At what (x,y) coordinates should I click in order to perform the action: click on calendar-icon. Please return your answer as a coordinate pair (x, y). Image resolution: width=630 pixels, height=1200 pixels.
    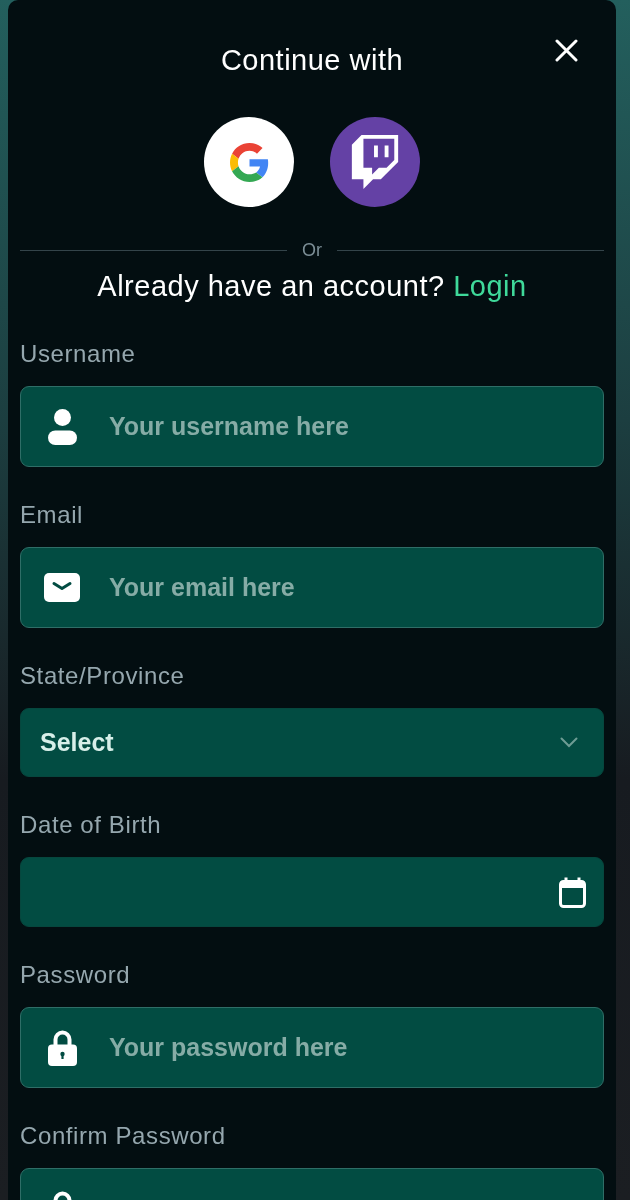
    Looking at the image, I should click on (572, 892).